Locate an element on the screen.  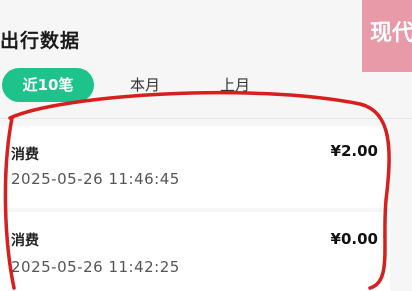
tab-recent-10: 近10笔 is located at coordinates (48, 85).